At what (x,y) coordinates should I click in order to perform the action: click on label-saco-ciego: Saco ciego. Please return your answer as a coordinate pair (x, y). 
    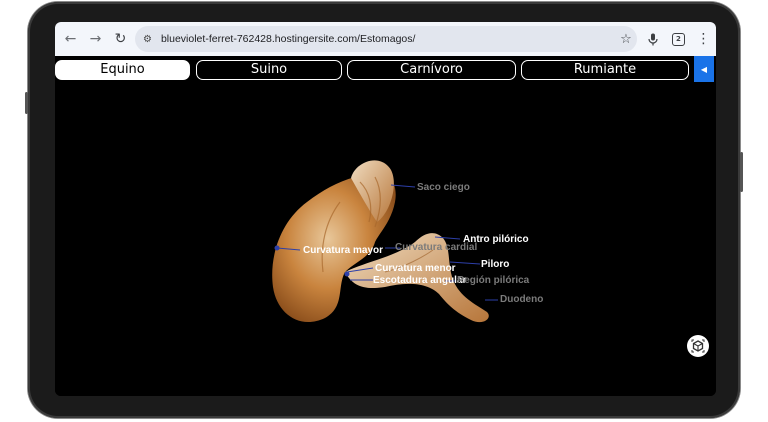
    Looking at the image, I should click on (443, 187).